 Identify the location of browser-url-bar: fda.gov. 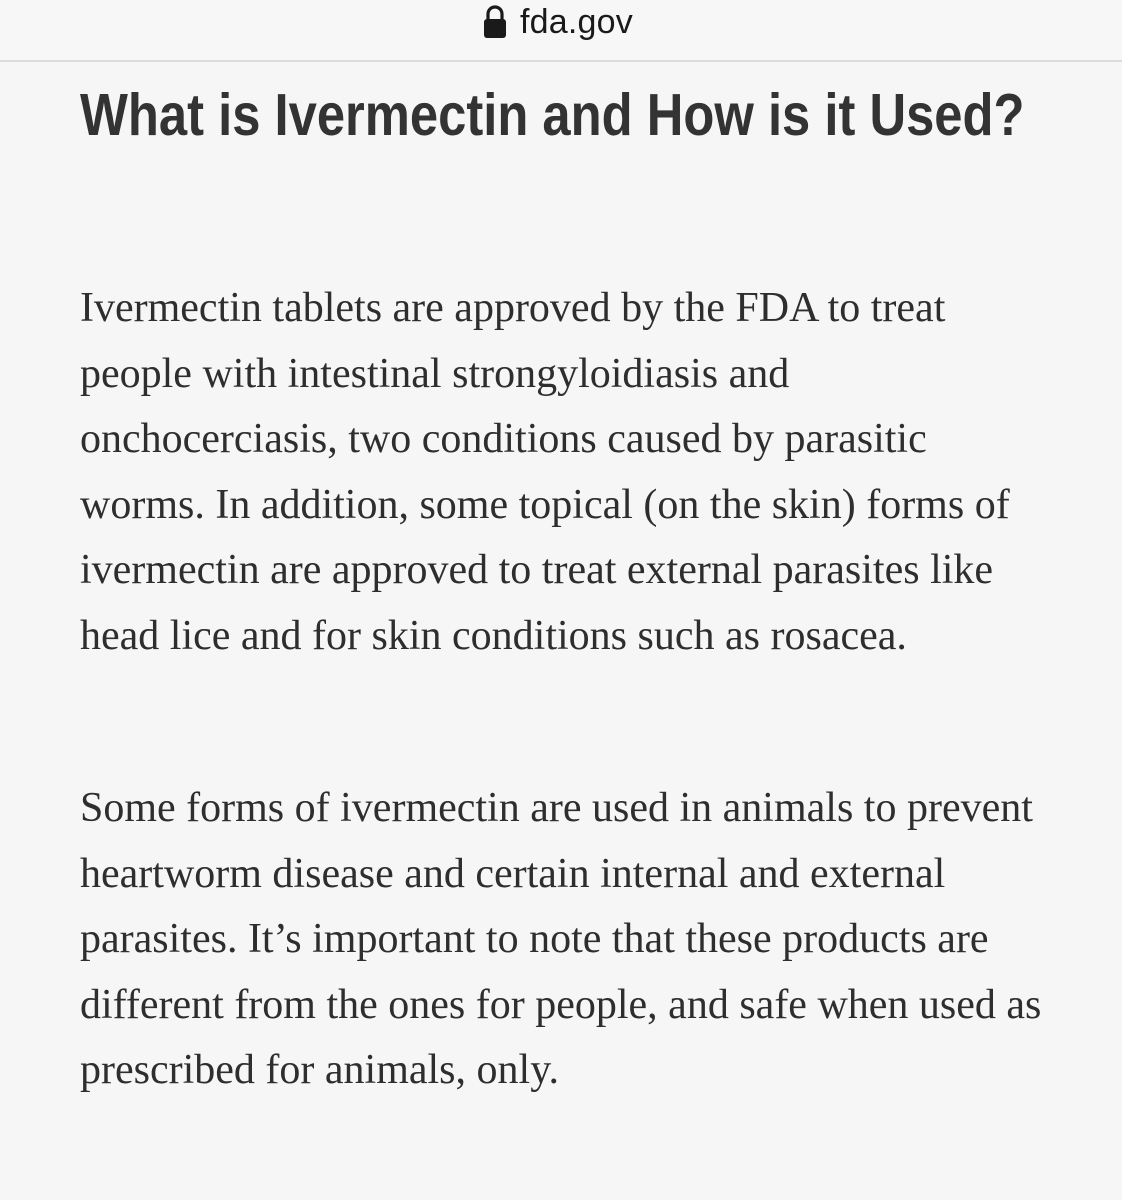
(561, 31).